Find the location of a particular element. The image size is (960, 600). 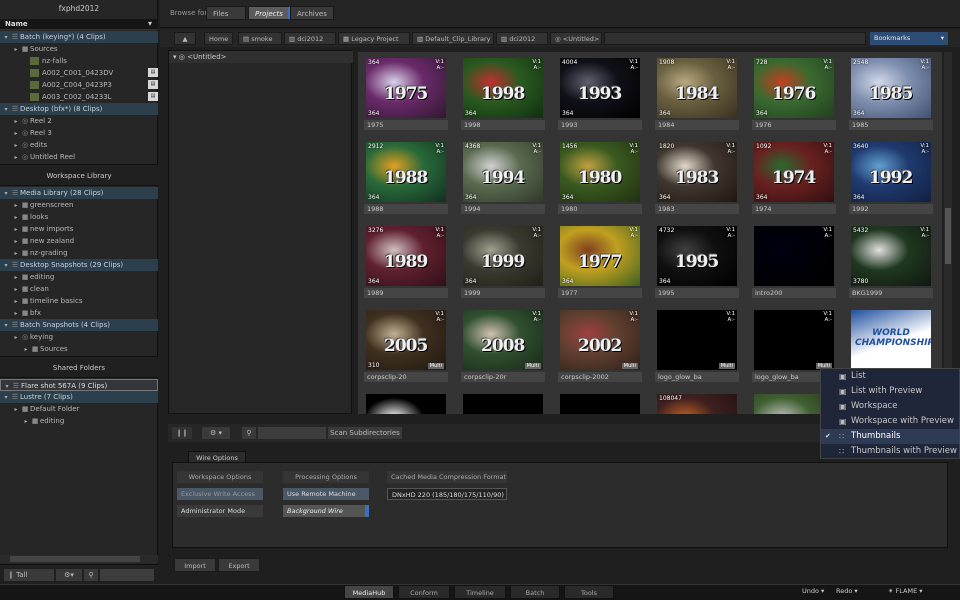

clip-row: A002_C001_0423DV ▤ is located at coordinates (79, 73).